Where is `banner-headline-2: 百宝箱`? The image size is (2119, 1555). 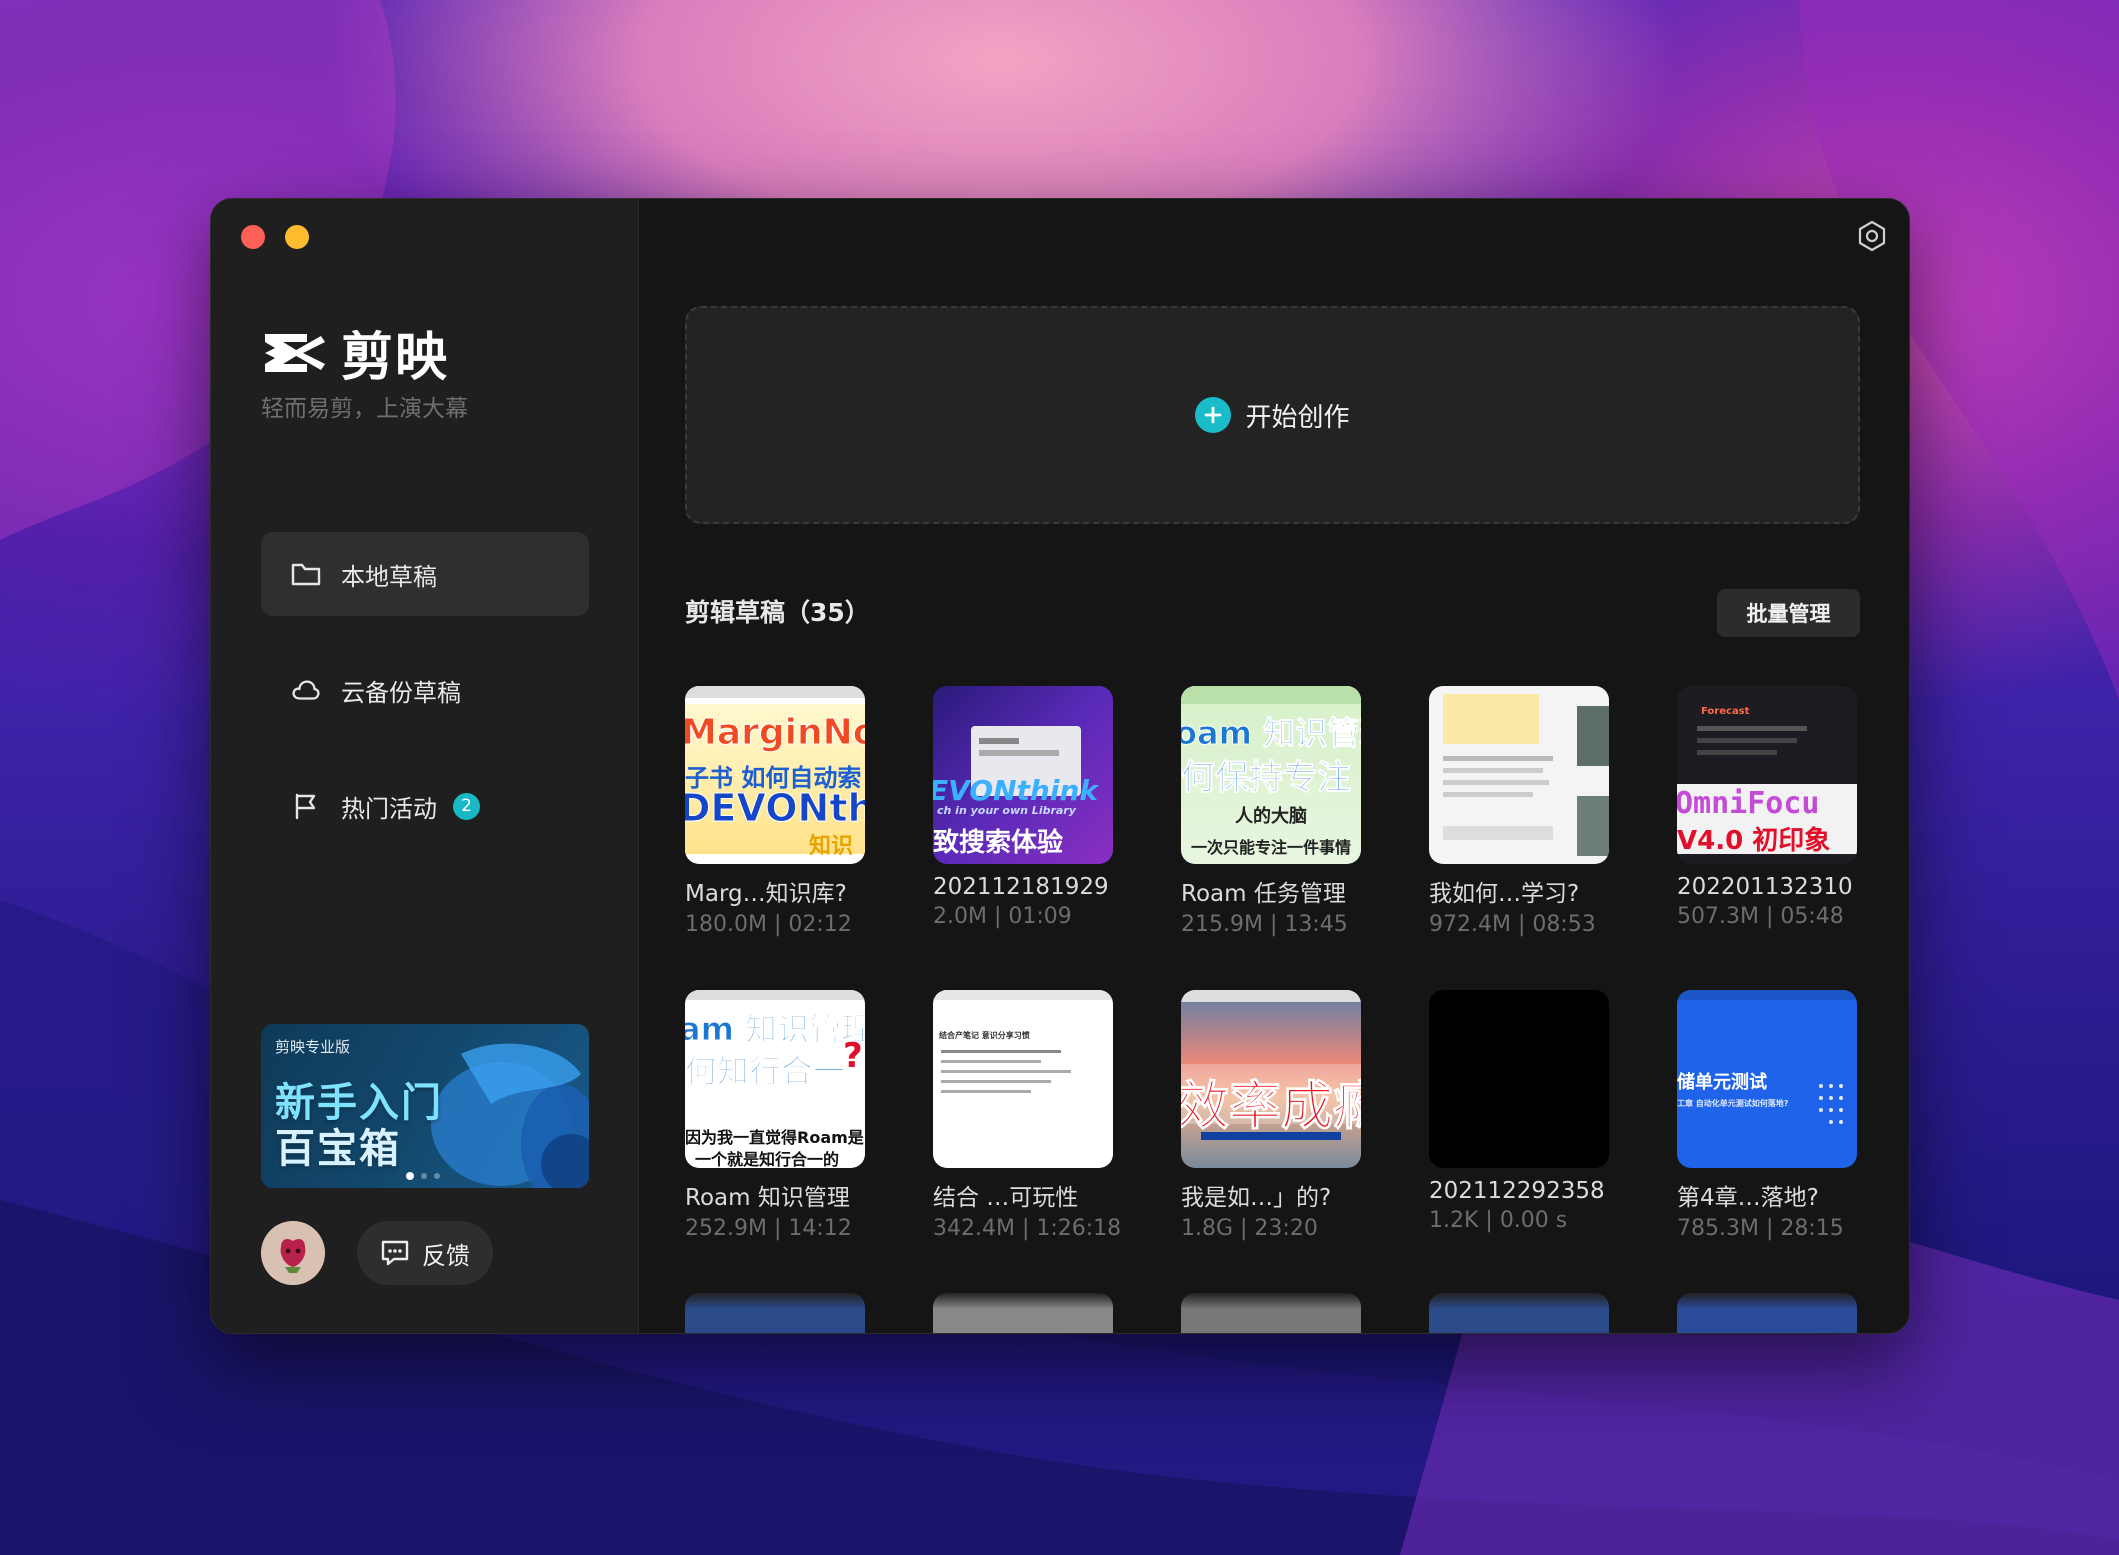 banner-headline-2: 百宝箱 is located at coordinates (338, 1149).